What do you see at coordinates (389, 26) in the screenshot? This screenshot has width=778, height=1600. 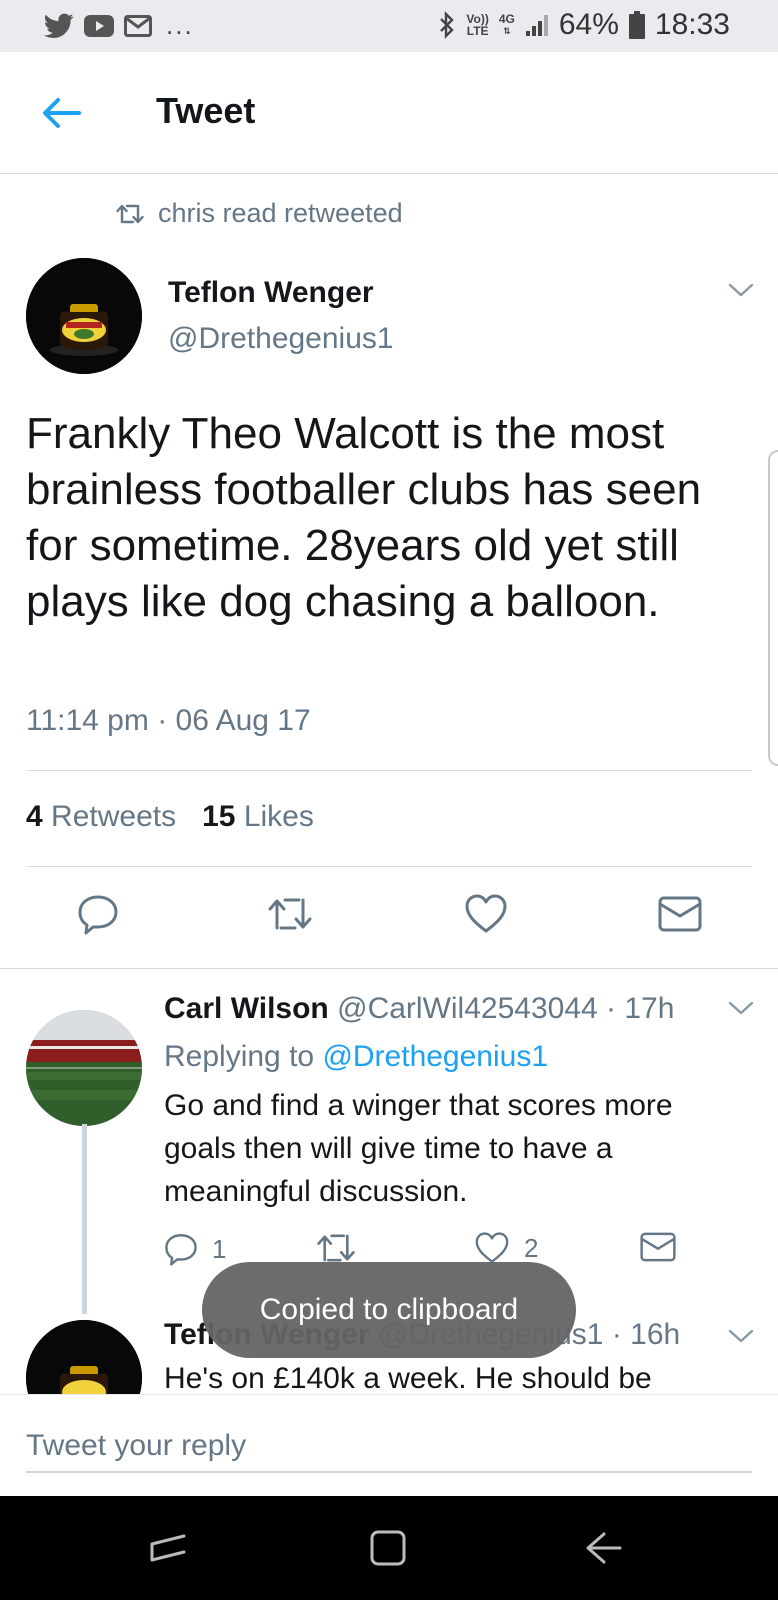 I see `status-bar: ... Vo)) LTE 4G ⇅ 64% 18:33` at bounding box center [389, 26].